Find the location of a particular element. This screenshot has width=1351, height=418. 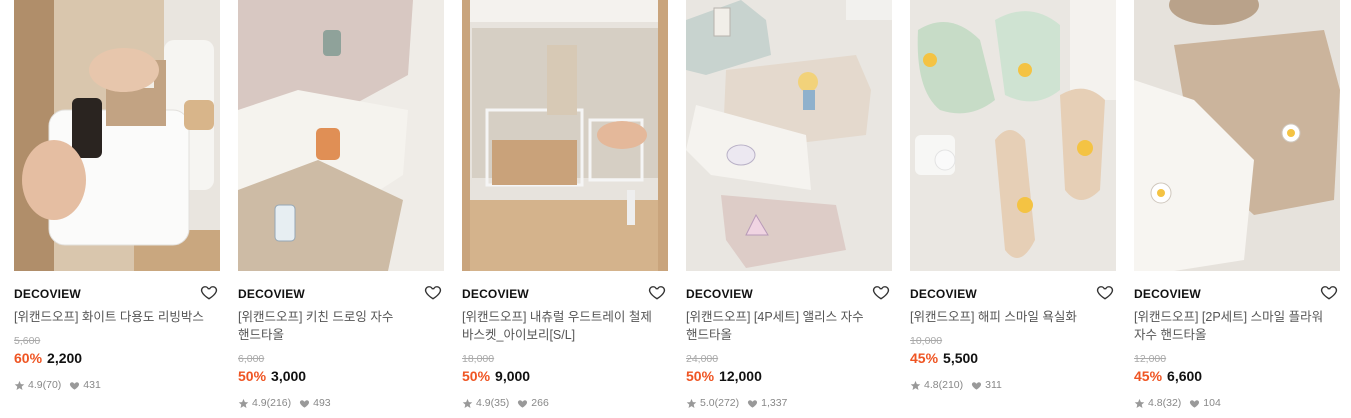

sale-price: 9,000 is located at coordinates (513, 376).